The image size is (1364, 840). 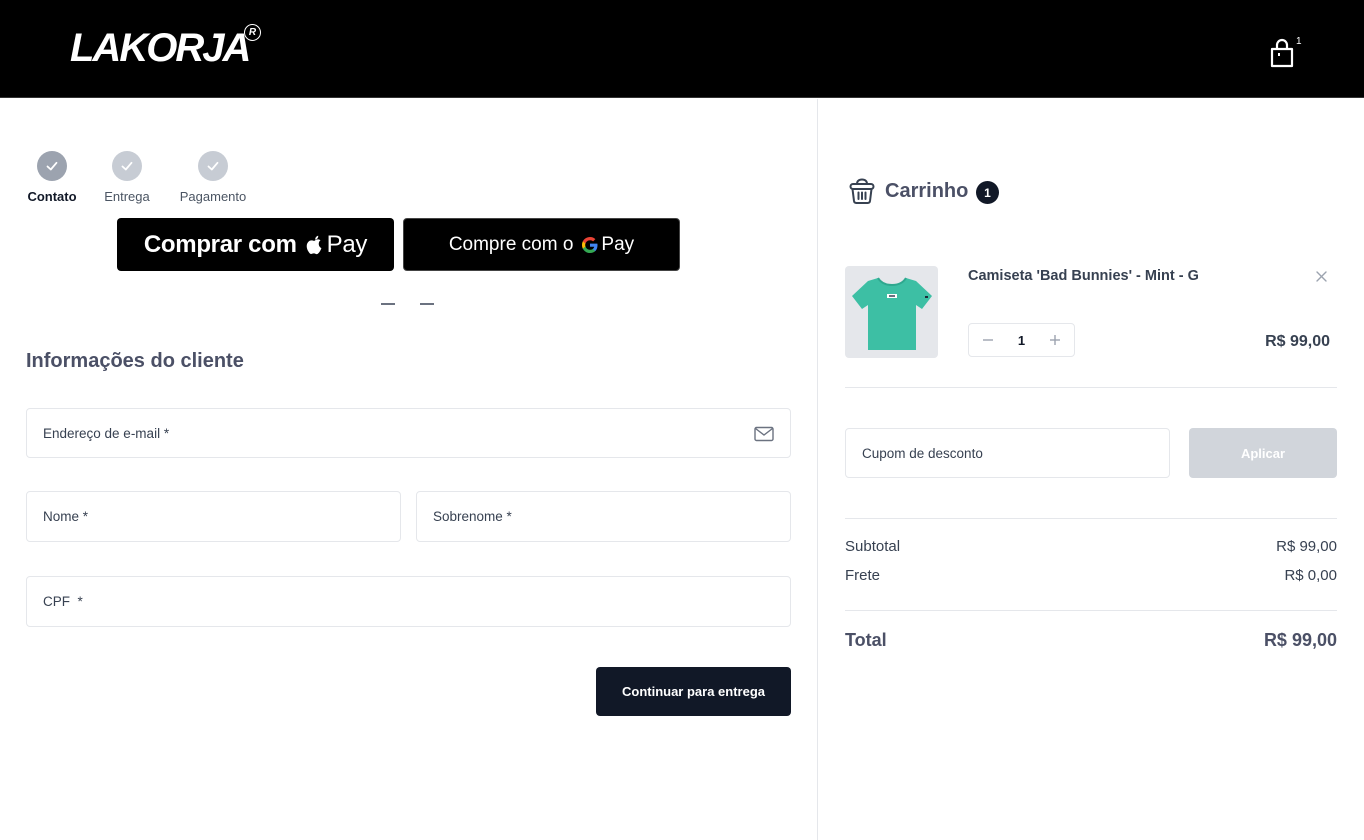 I want to click on first-name-input, so click(x=213, y=516).